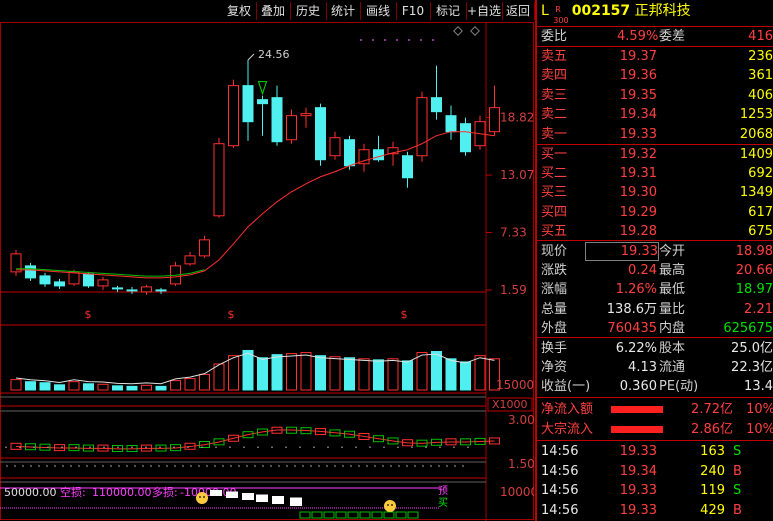 The height and width of the screenshot is (521, 773). Describe the element at coordinates (672, 368) in the screenshot. I see `fund-label: 流通` at that location.